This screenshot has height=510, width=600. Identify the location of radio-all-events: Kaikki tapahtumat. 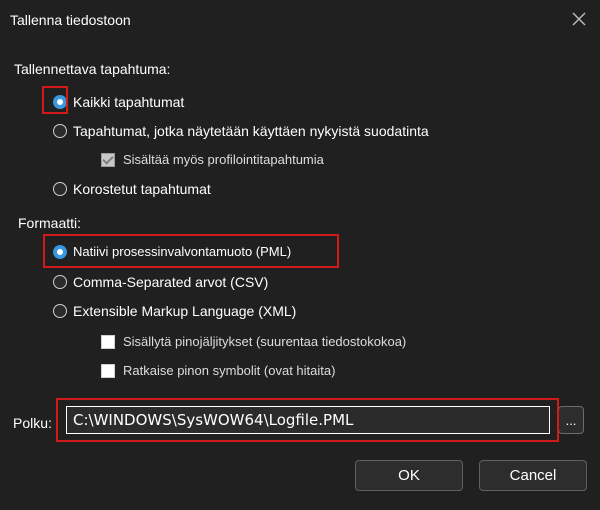
(118, 102).